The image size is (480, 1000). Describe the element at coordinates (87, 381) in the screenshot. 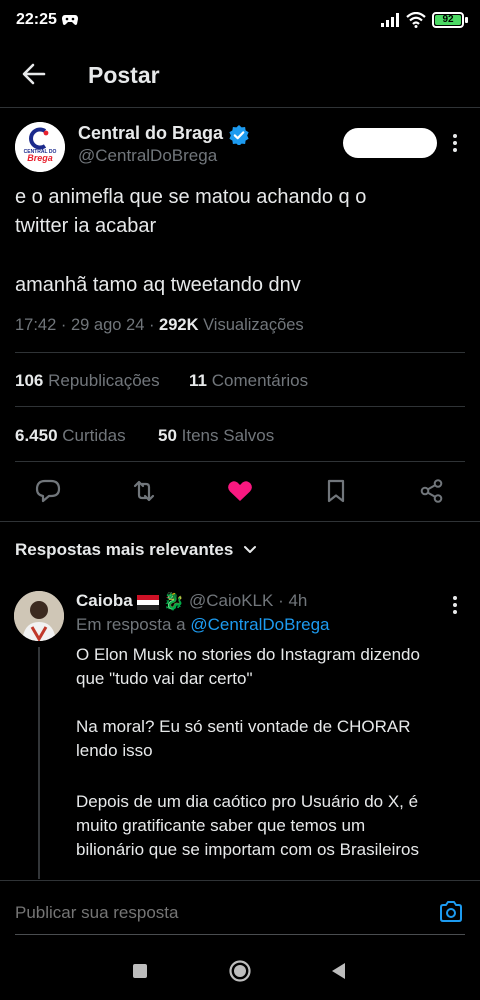

I see `reposts-stat: 106 Republicações` at that location.